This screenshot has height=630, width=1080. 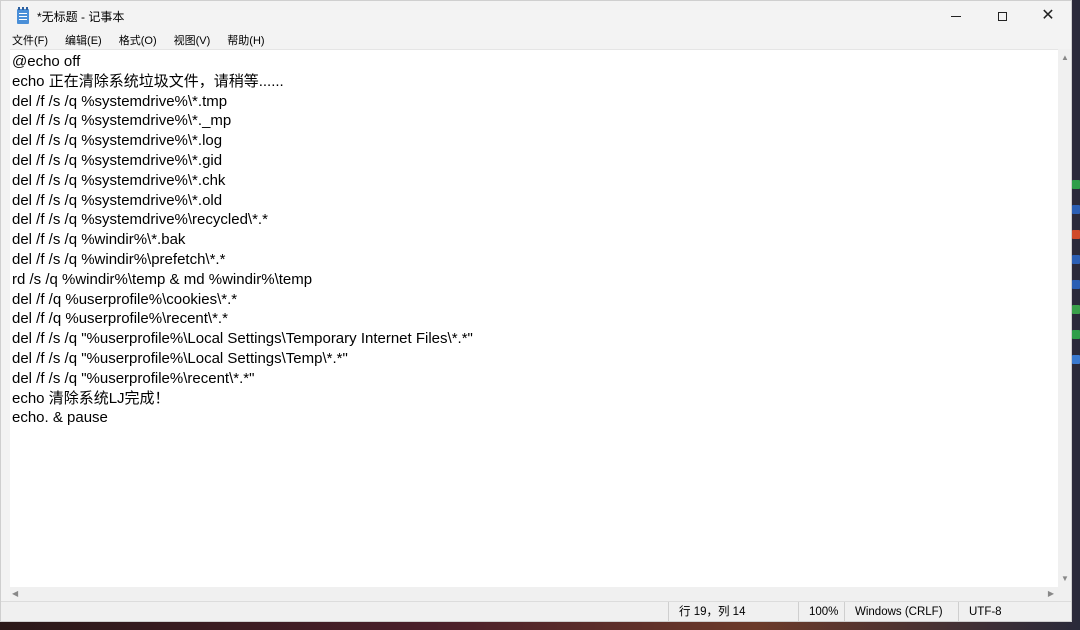 What do you see at coordinates (1064, 318) in the screenshot?
I see `vertical-scrollbar: ▲ ▼` at bounding box center [1064, 318].